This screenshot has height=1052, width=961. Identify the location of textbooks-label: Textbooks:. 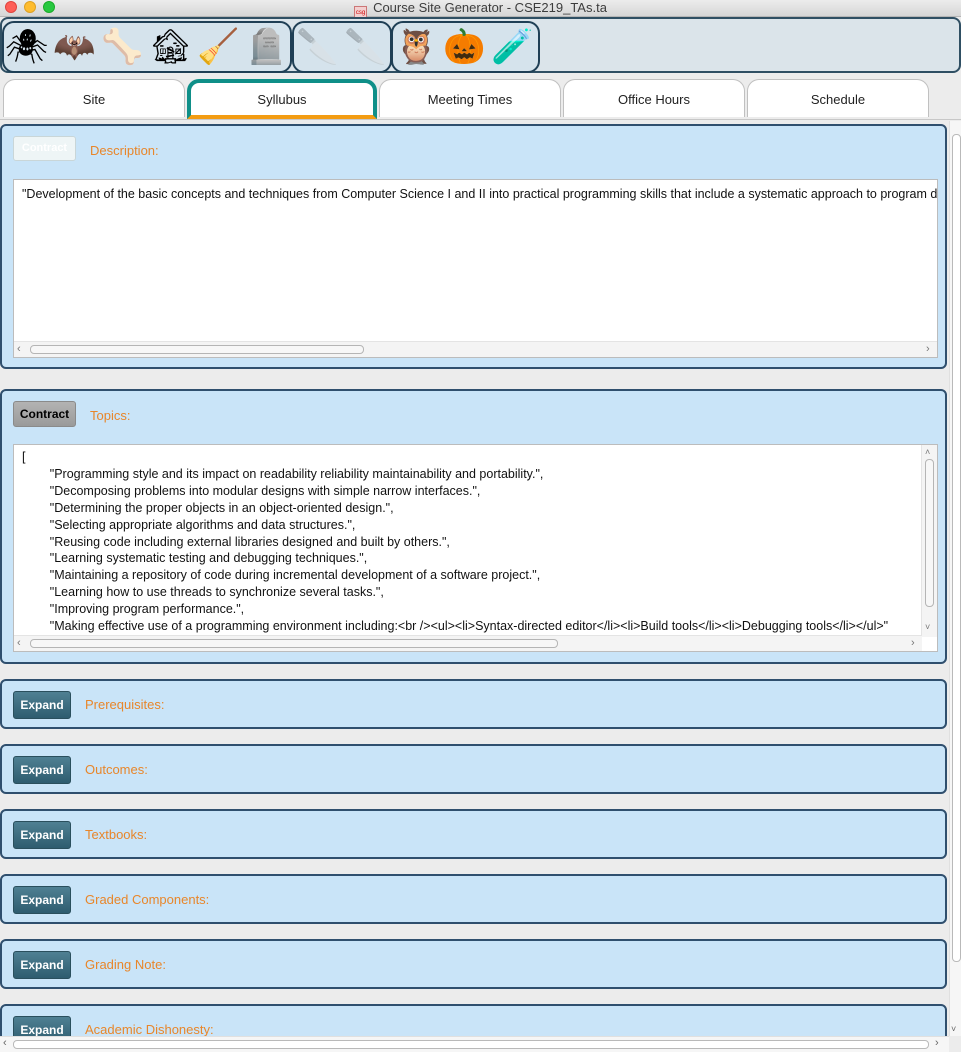
(116, 834).